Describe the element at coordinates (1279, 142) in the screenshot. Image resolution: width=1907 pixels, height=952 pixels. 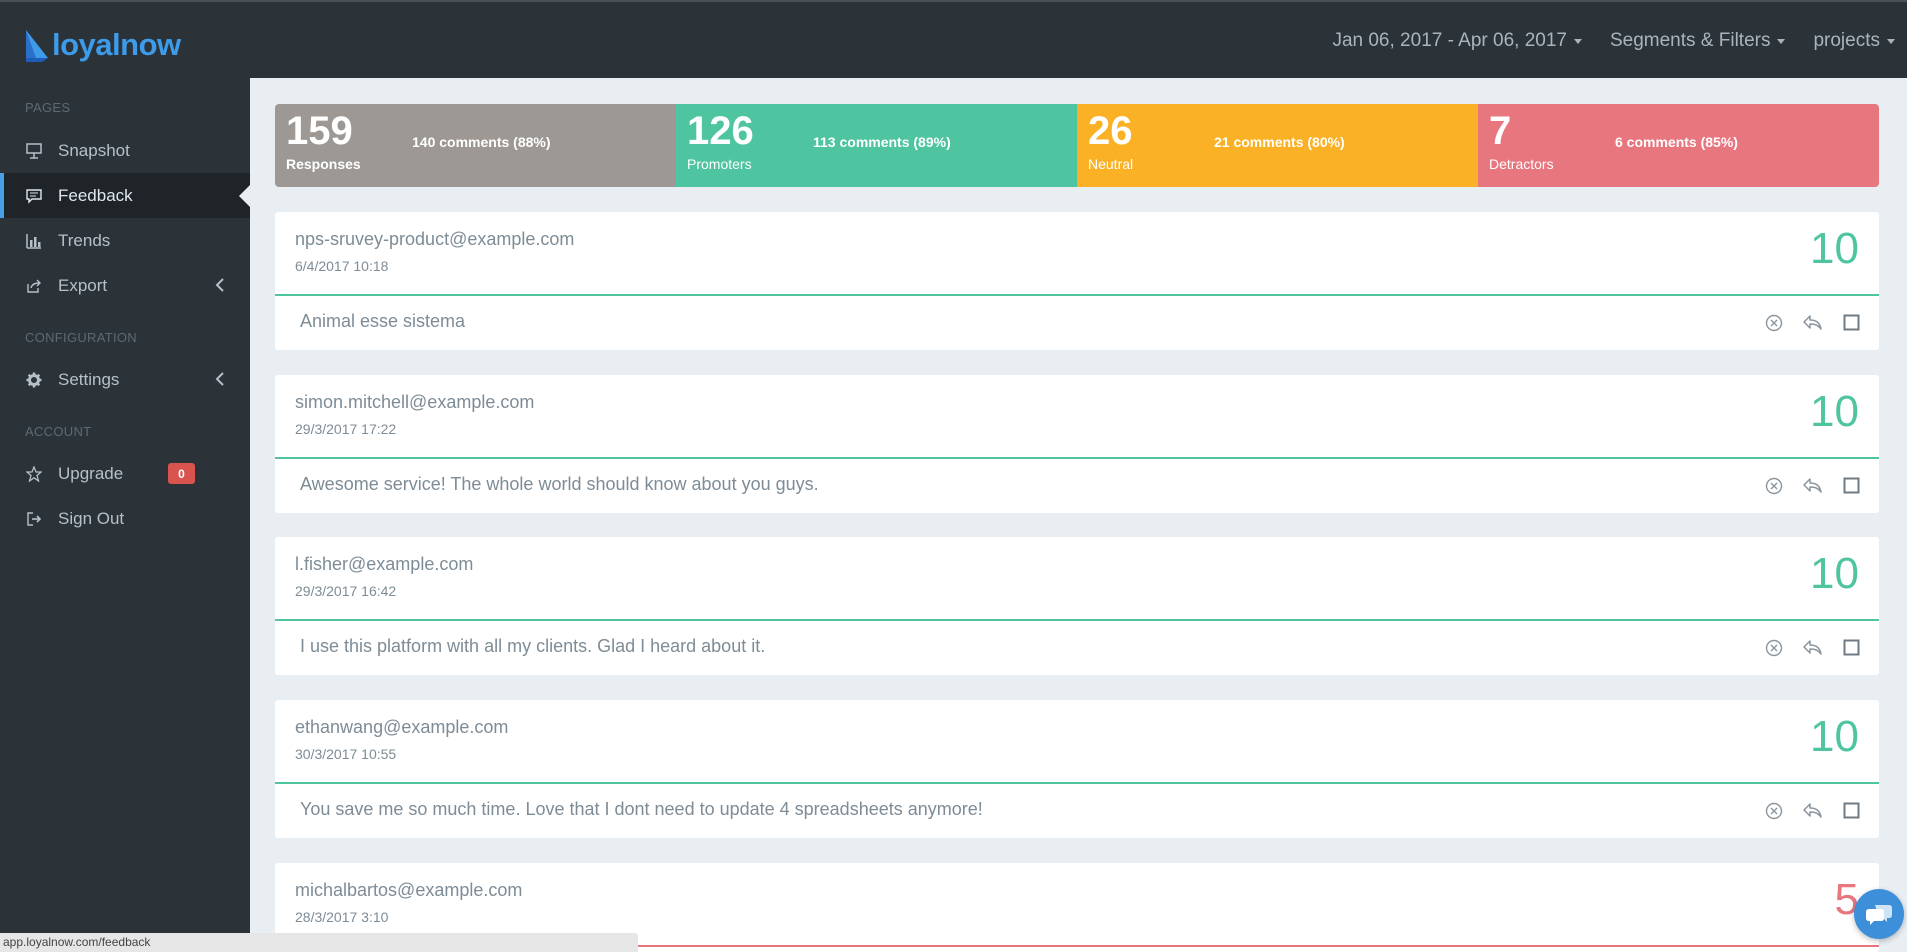
I see `stat-comments: 21 comments (80%)` at that location.